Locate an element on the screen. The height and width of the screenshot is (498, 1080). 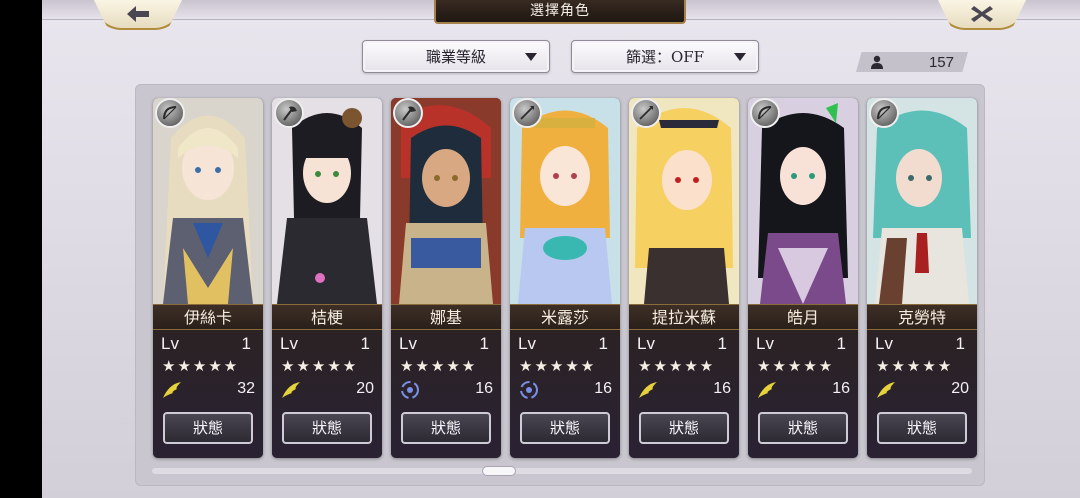
back-arrow-icon is located at coordinates (138, 14).